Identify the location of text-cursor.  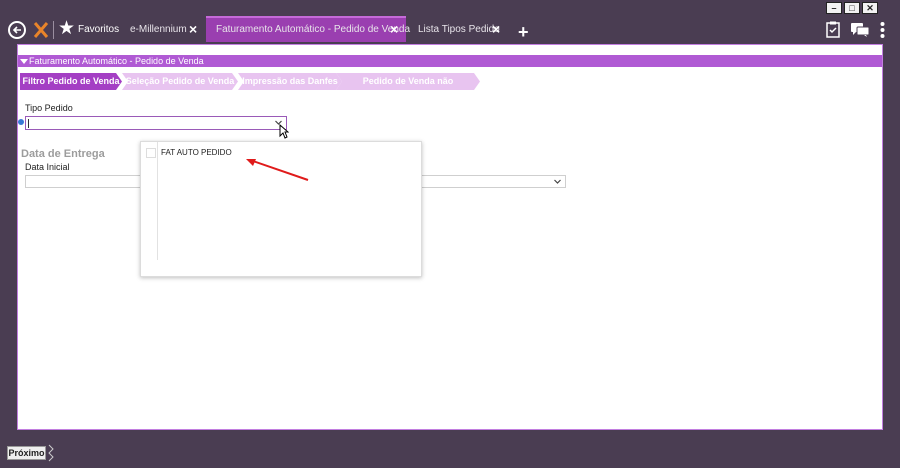
(28, 123).